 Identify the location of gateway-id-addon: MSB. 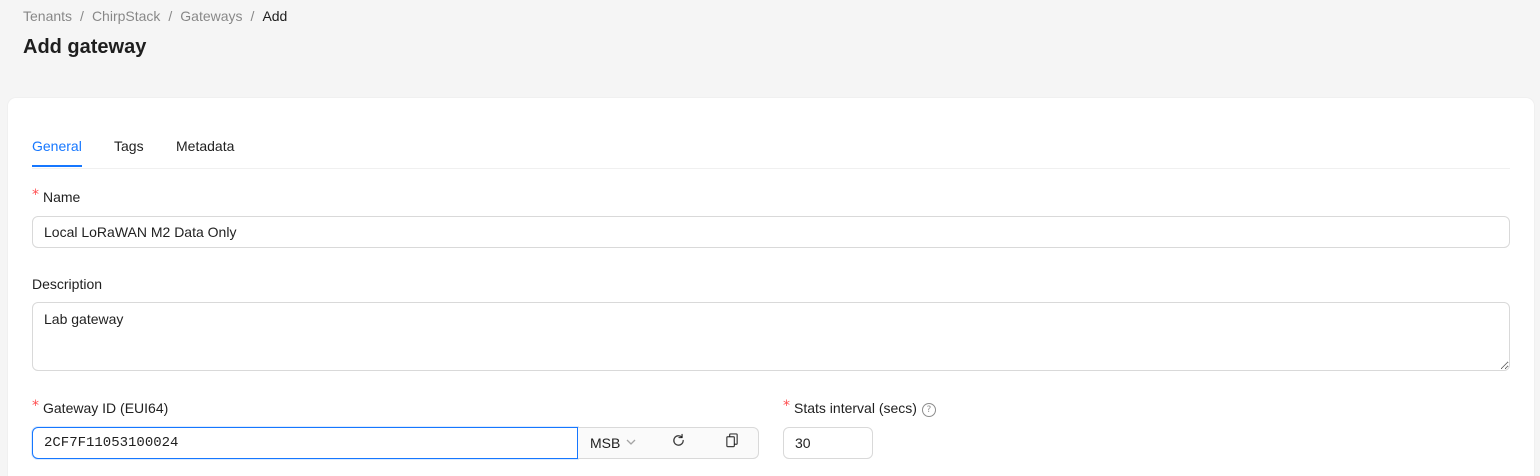
(668, 443).